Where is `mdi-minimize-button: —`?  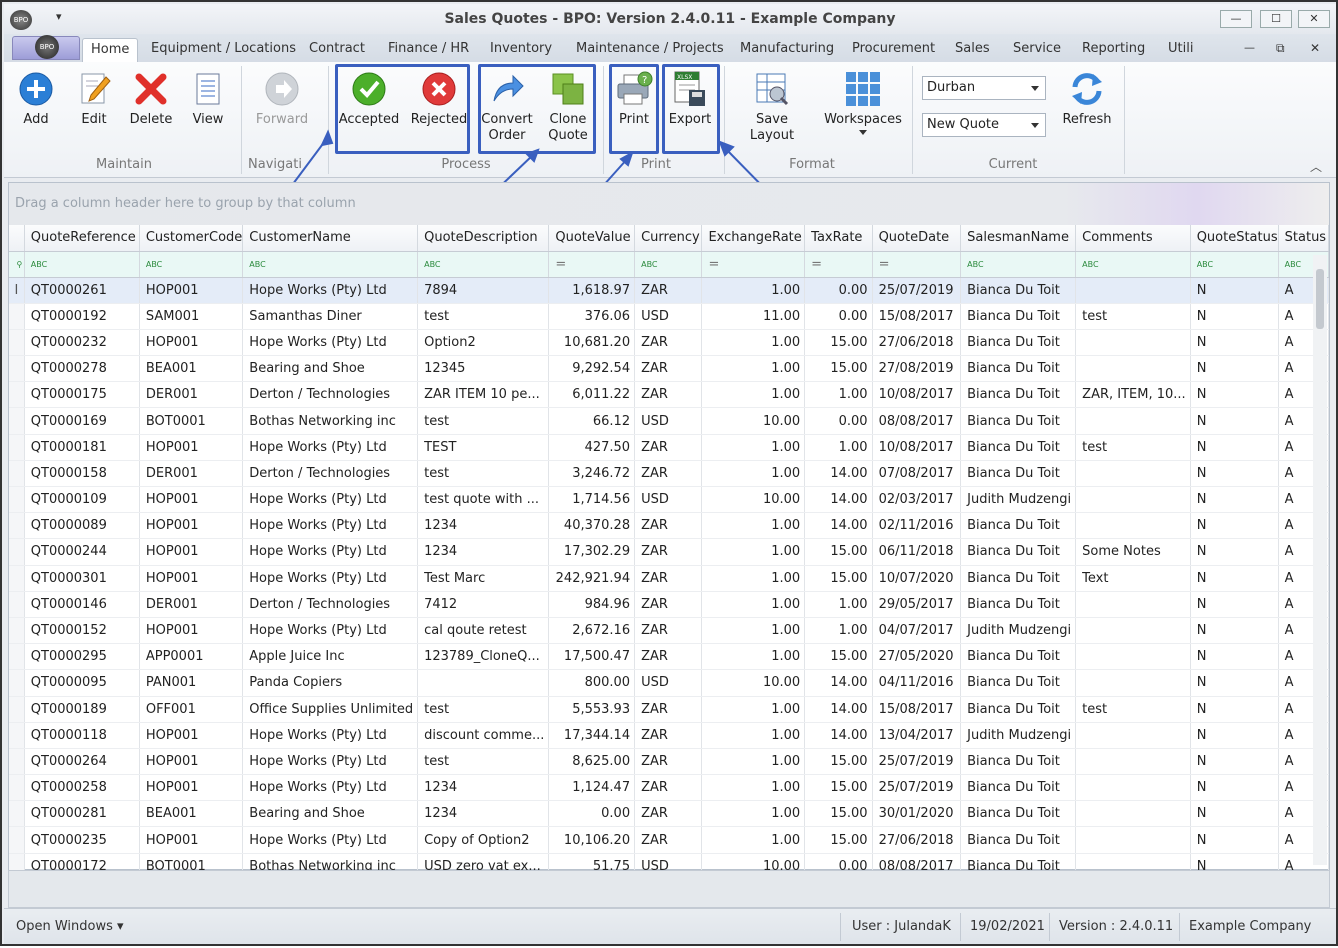 mdi-minimize-button: — is located at coordinates (1249, 47).